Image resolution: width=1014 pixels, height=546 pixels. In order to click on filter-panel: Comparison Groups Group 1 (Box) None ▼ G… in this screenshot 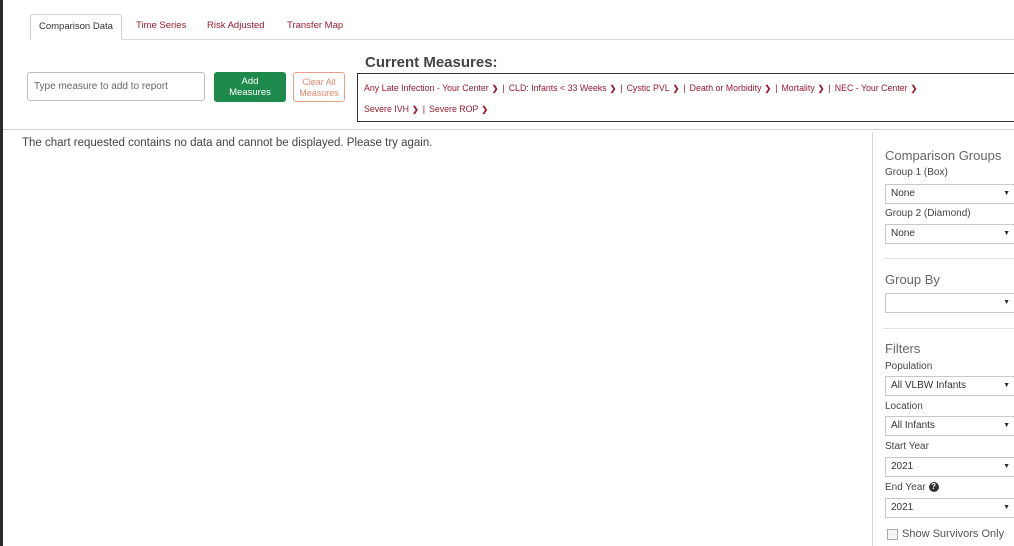, I will do `click(943, 339)`.